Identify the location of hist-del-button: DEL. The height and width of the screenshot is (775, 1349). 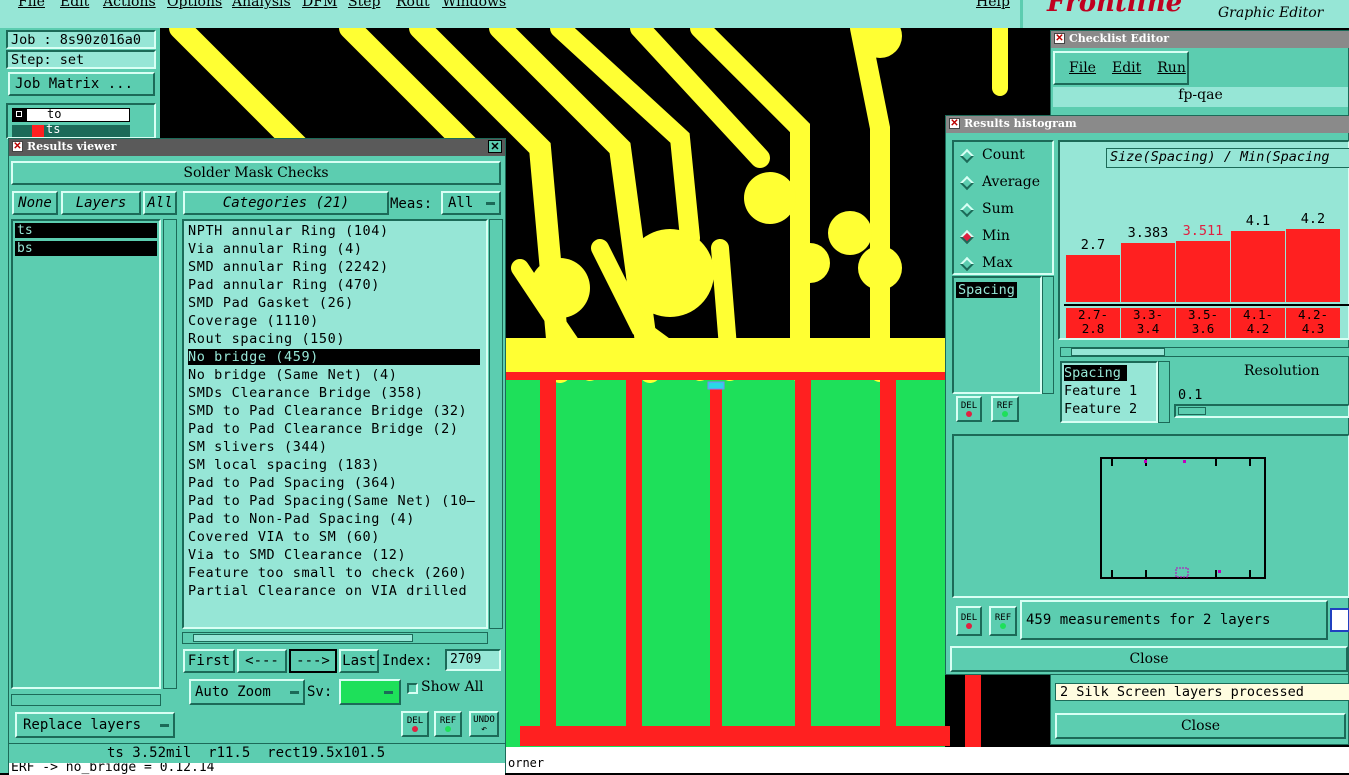
(969, 409).